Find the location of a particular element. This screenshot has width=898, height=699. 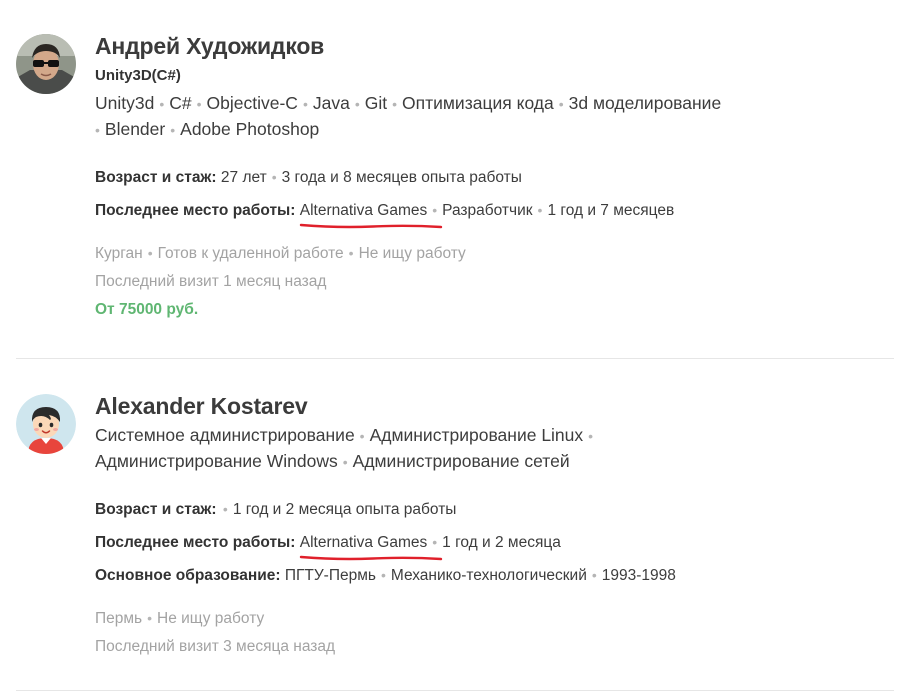

job-duration: 1 год и 7 месяцев is located at coordinates (611, 210).